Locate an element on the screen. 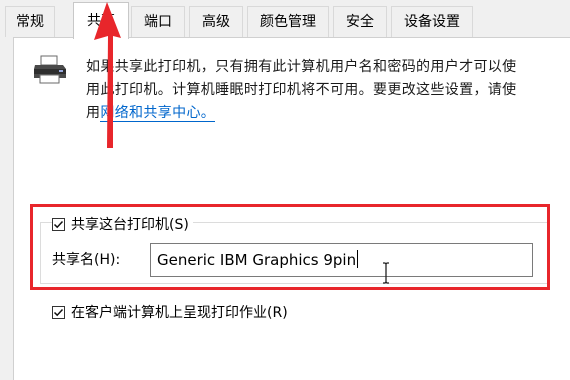  tab-security: 安全 is located at coordinates (360, 21).